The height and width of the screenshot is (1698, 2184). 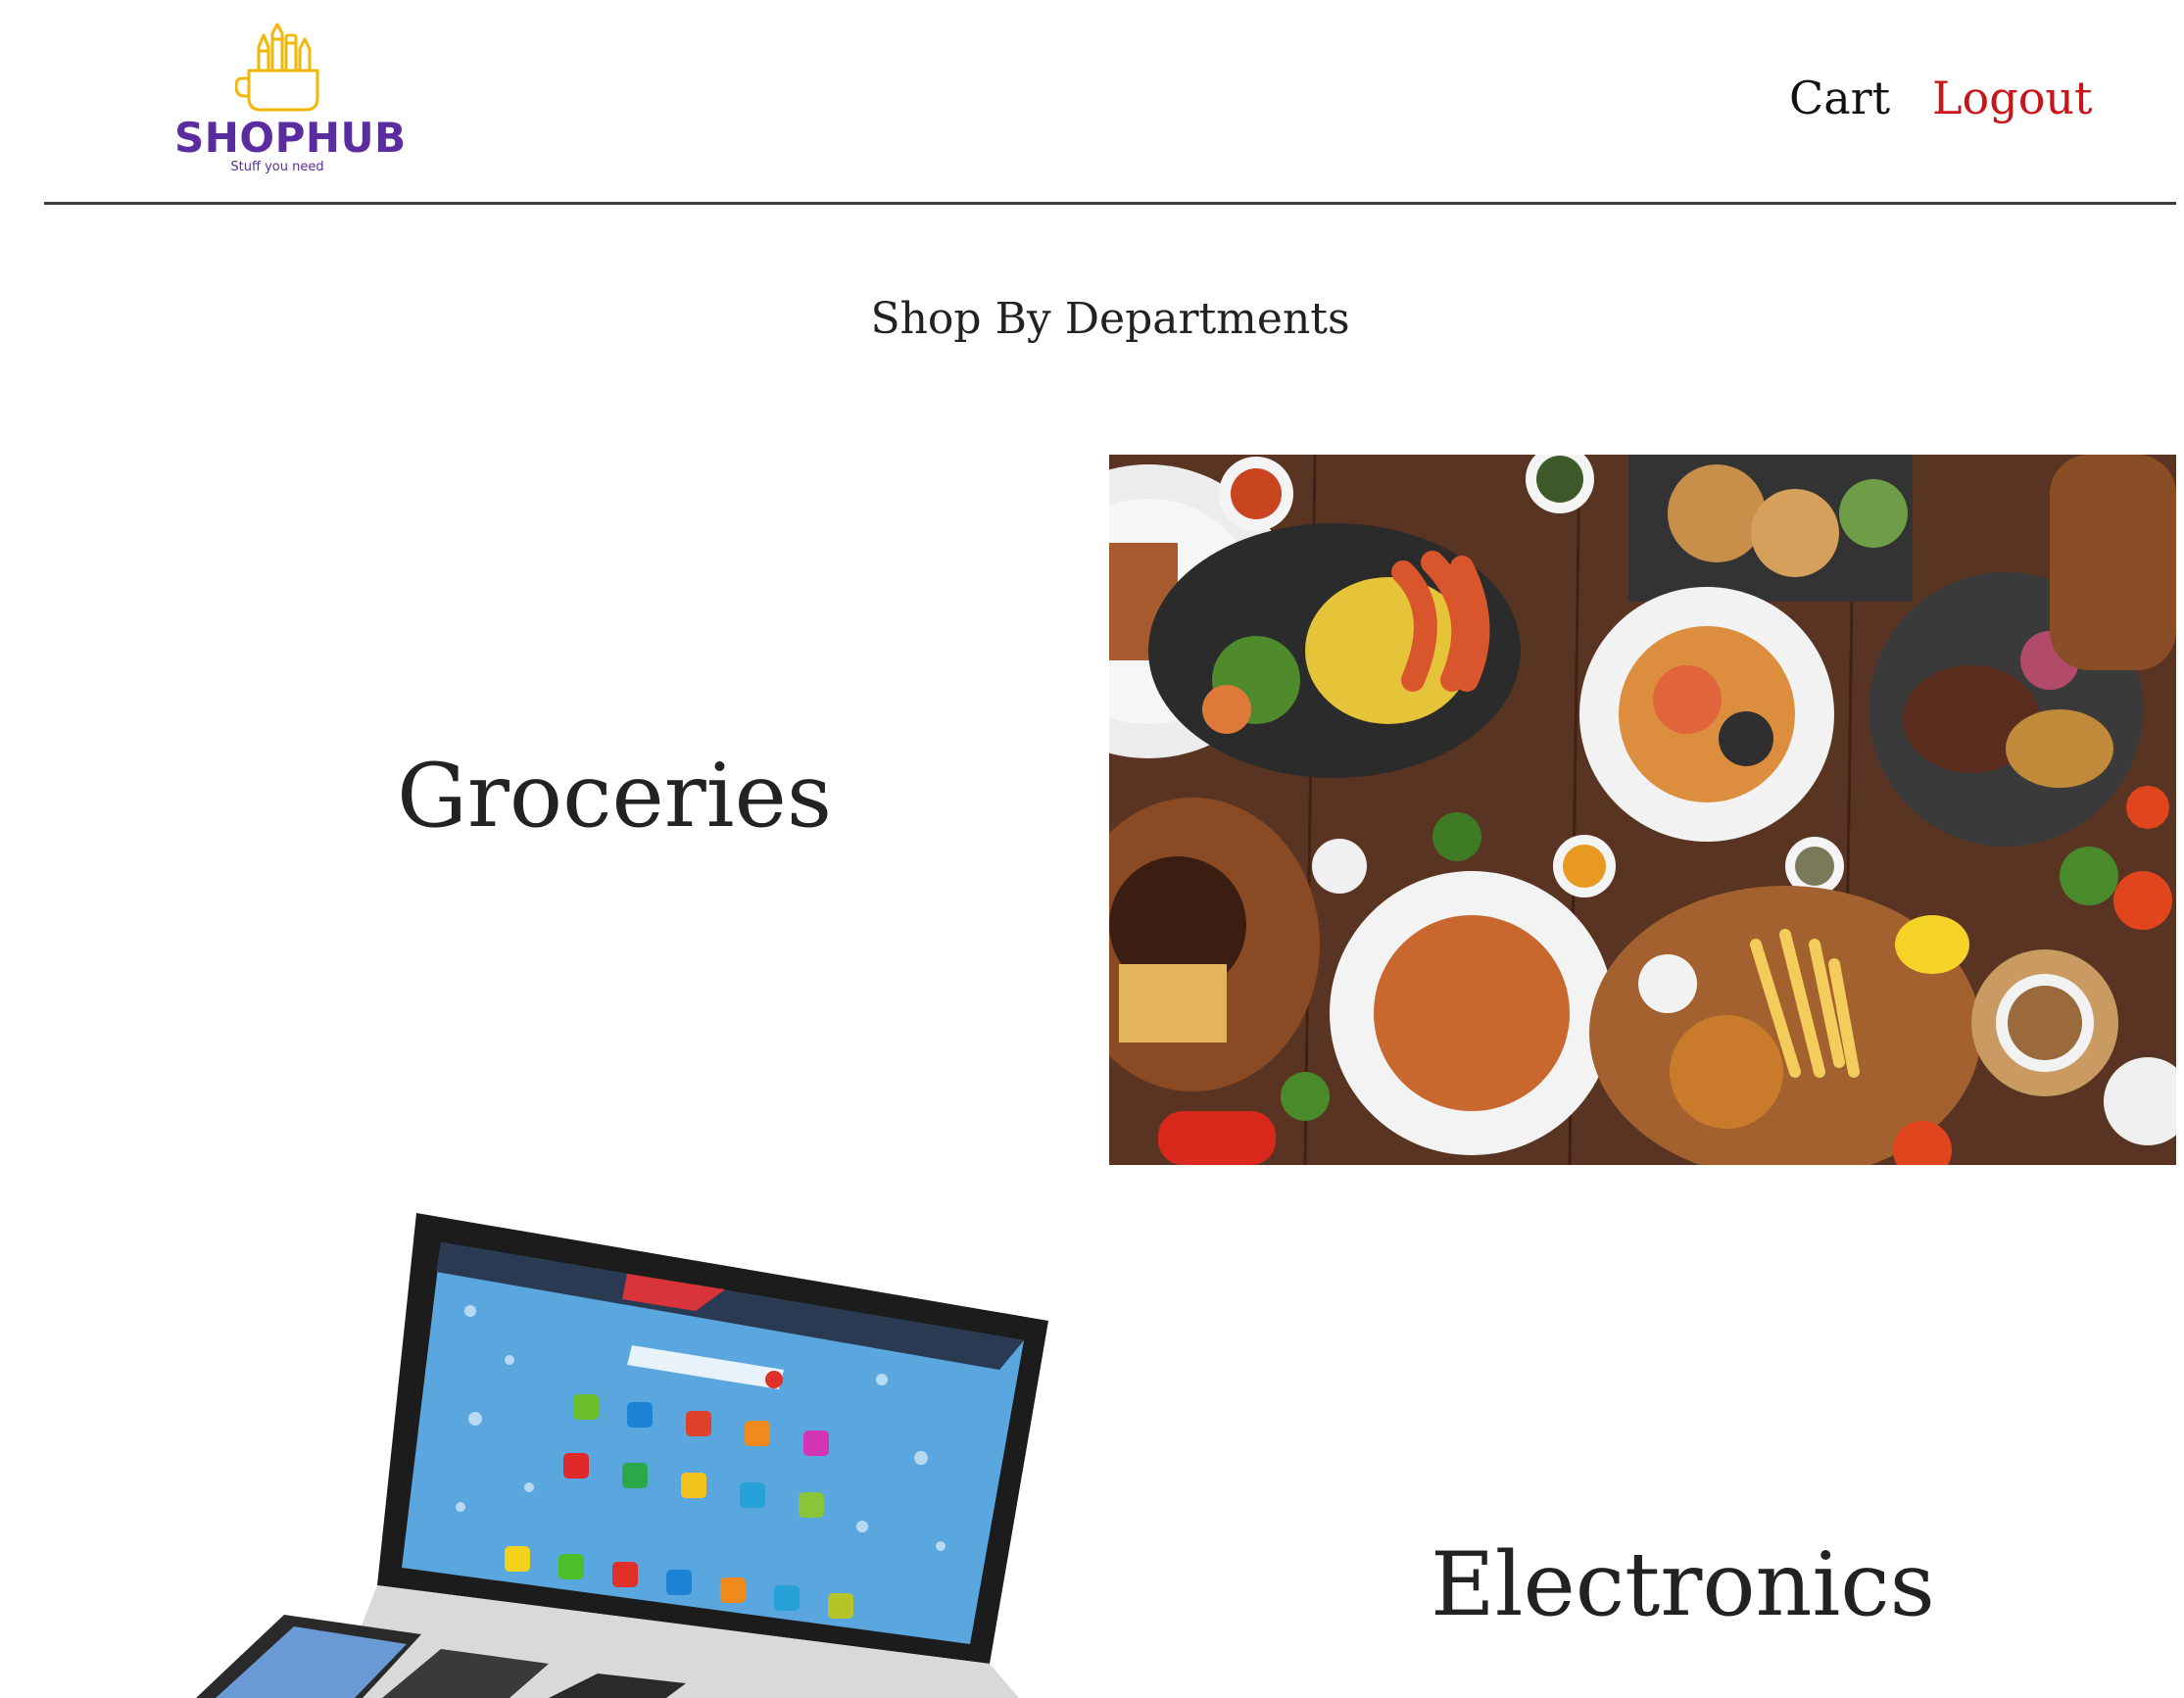 I want to click on electronics-image, so click(x=597, y=1450).